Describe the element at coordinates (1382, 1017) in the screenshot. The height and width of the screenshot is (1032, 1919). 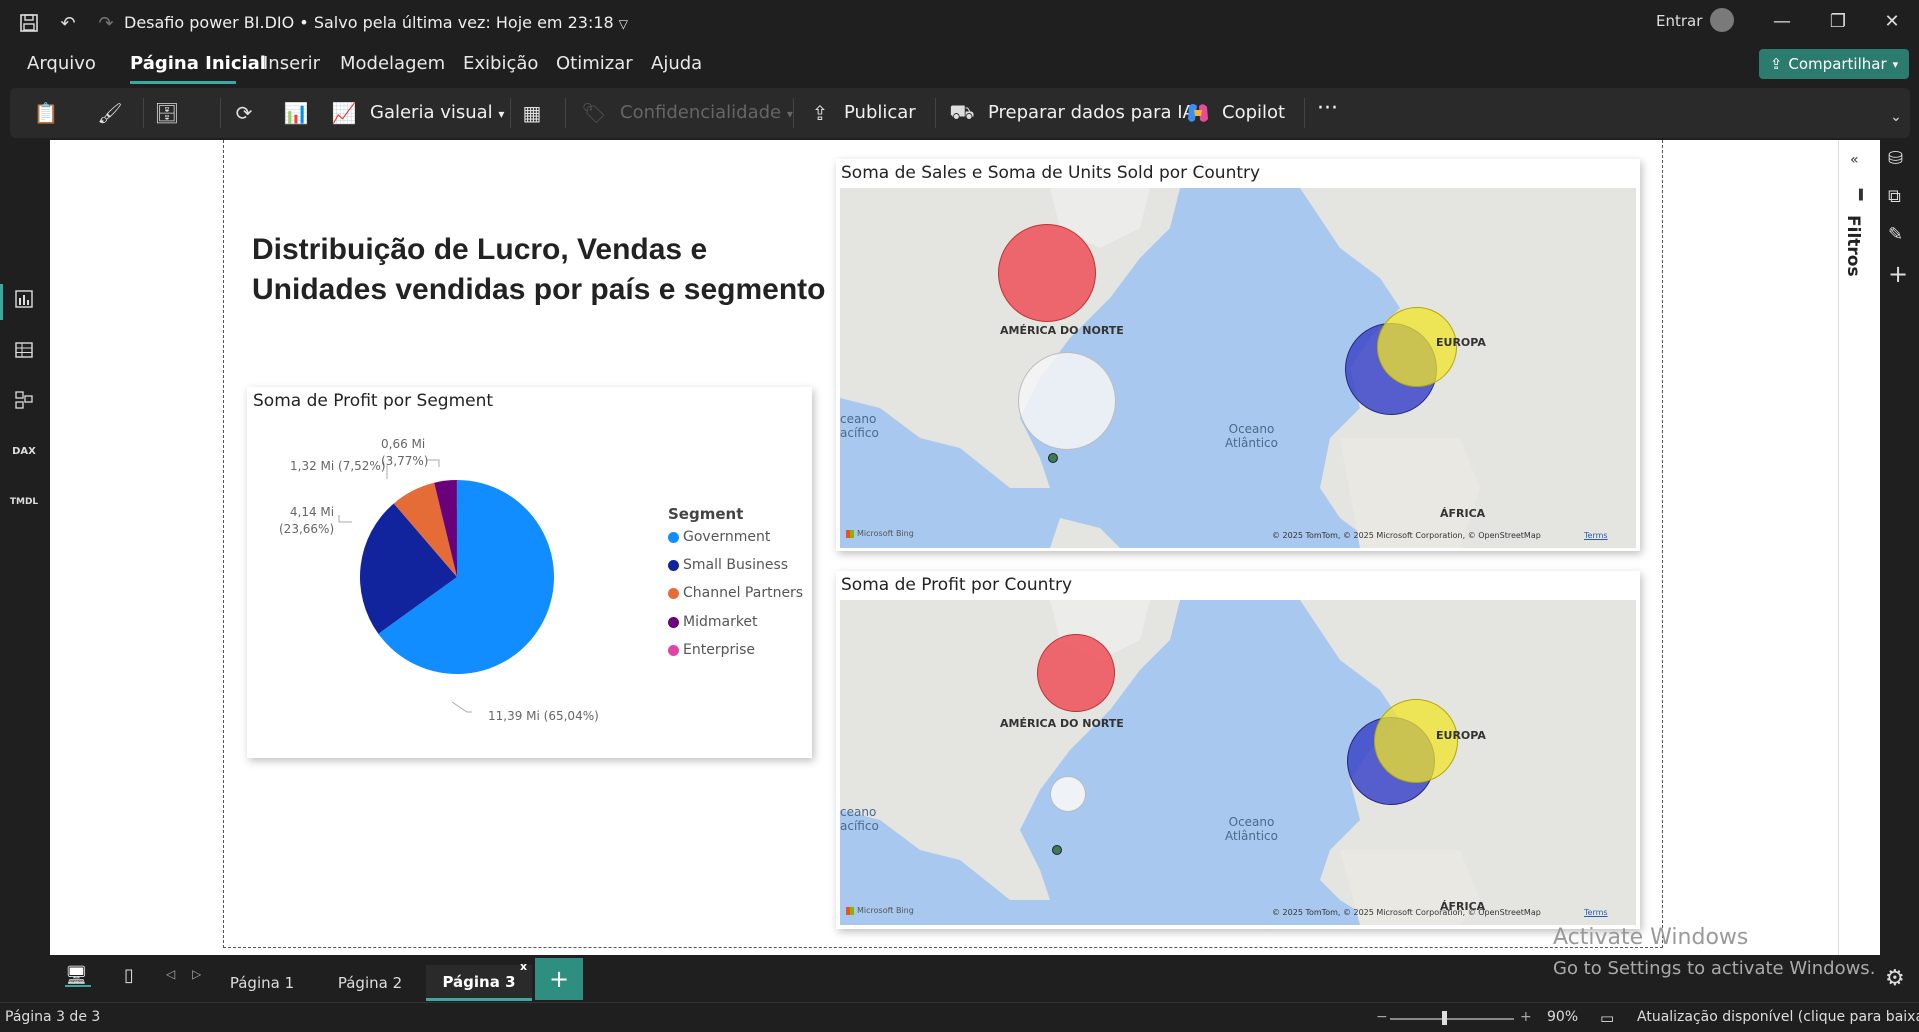
I see `zoom-out-icon: −` at that location.